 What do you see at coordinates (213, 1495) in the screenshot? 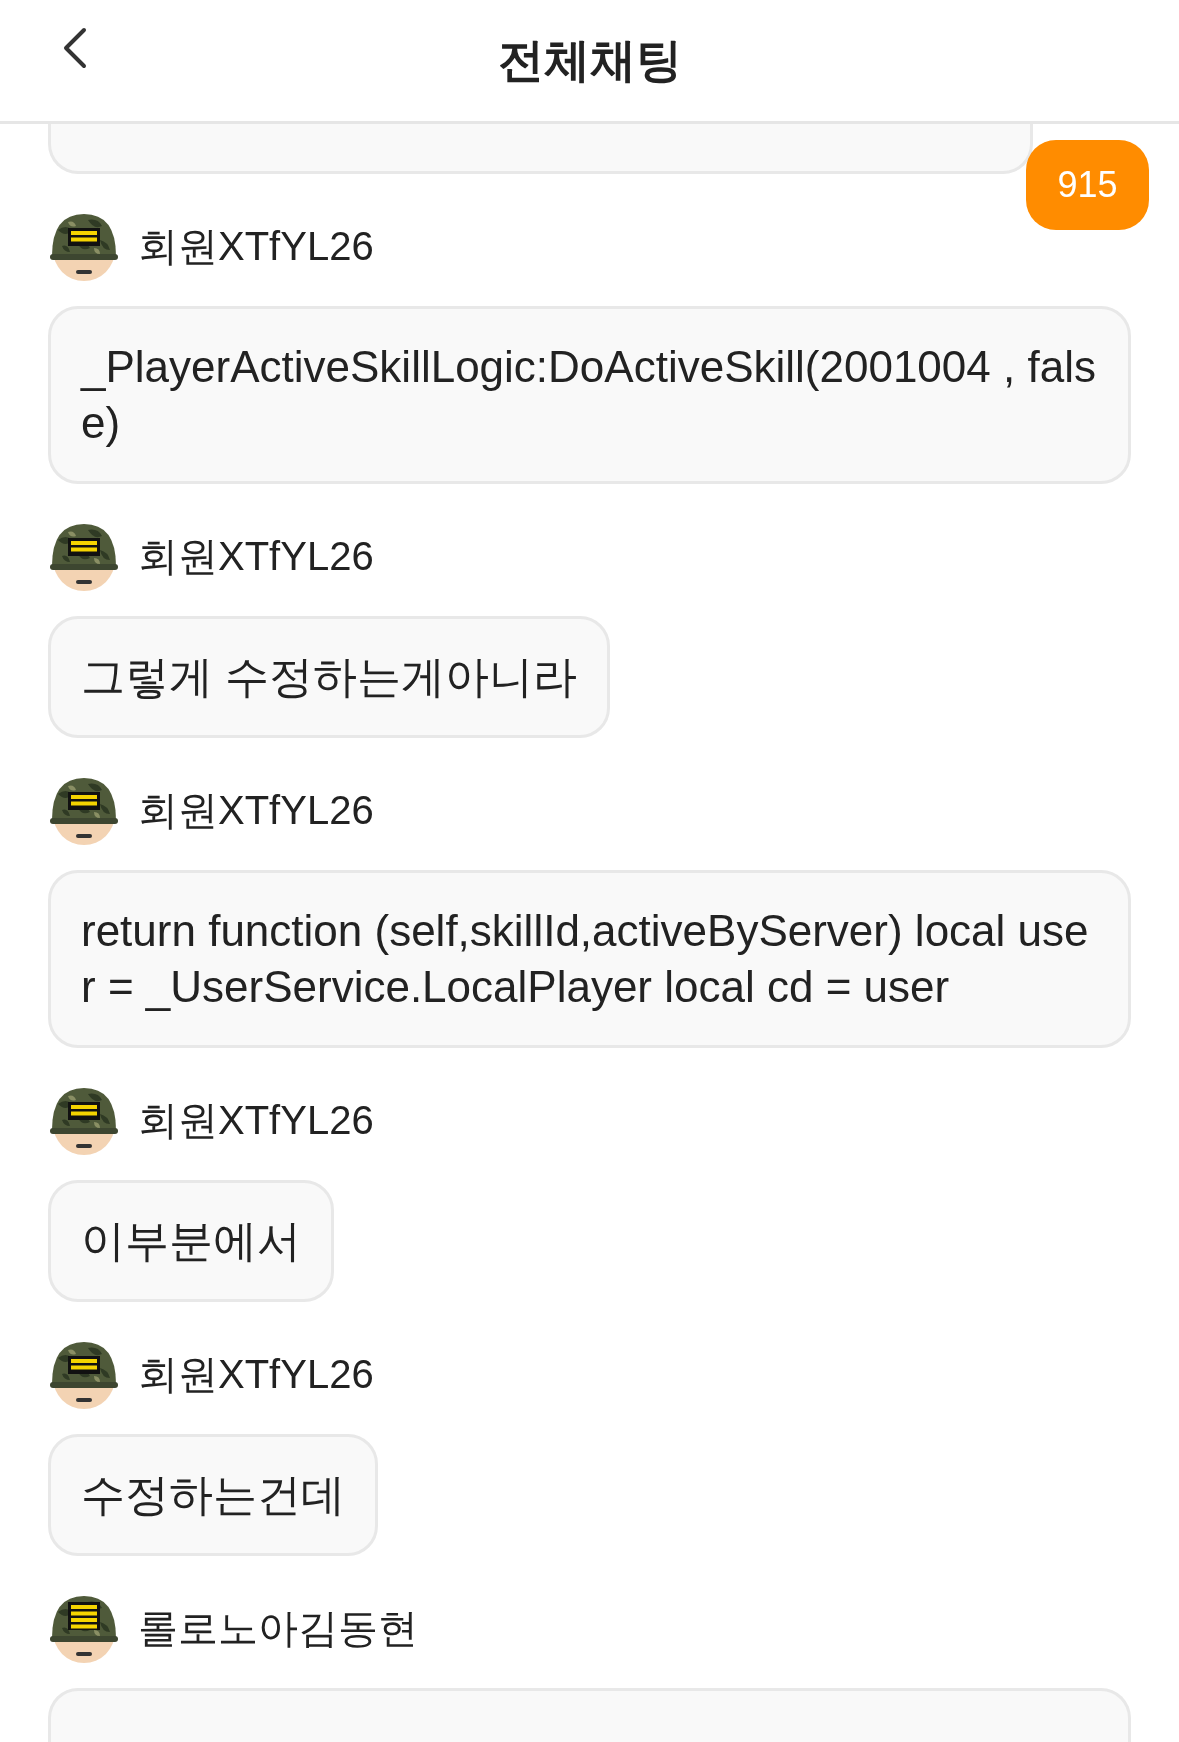
I see `message-bubble: 수정하는건데` at bounding box center [213, 1495].